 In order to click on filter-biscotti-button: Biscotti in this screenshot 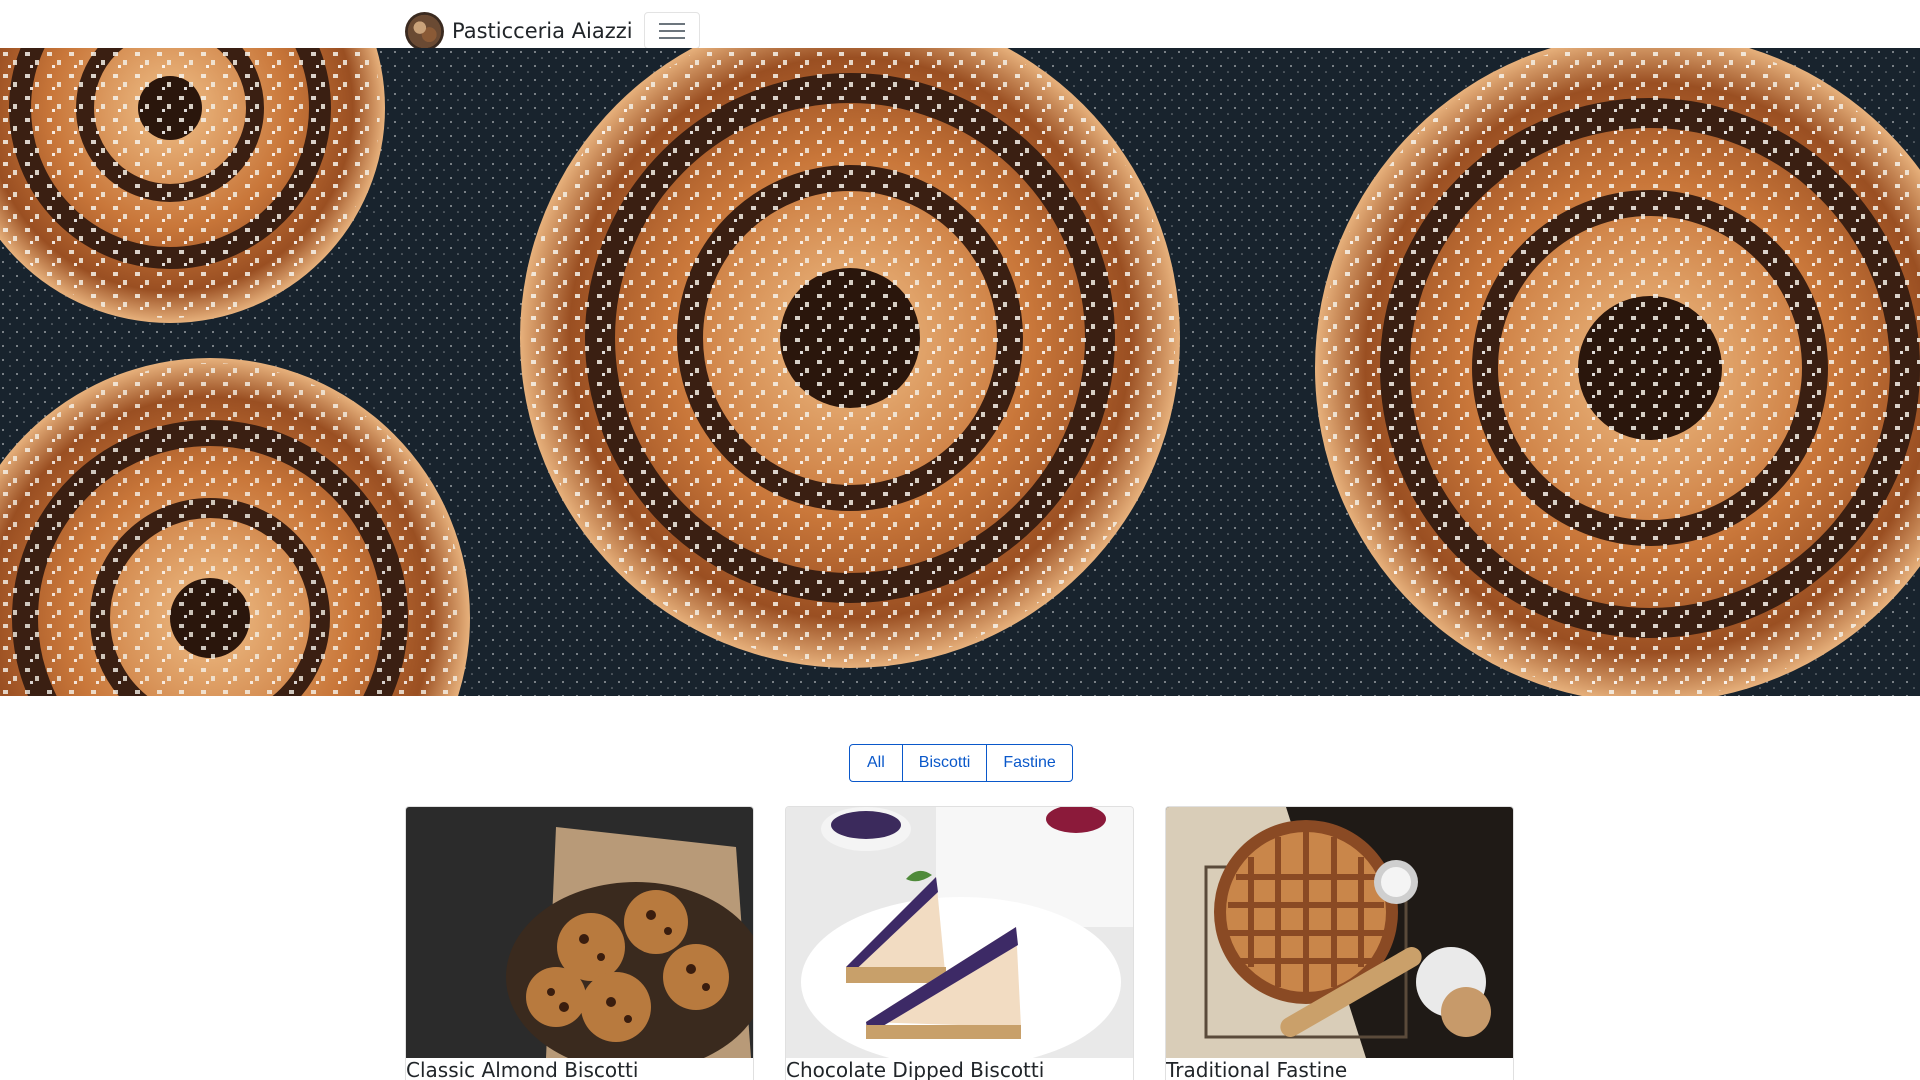, I will do `click(944, 763)`.